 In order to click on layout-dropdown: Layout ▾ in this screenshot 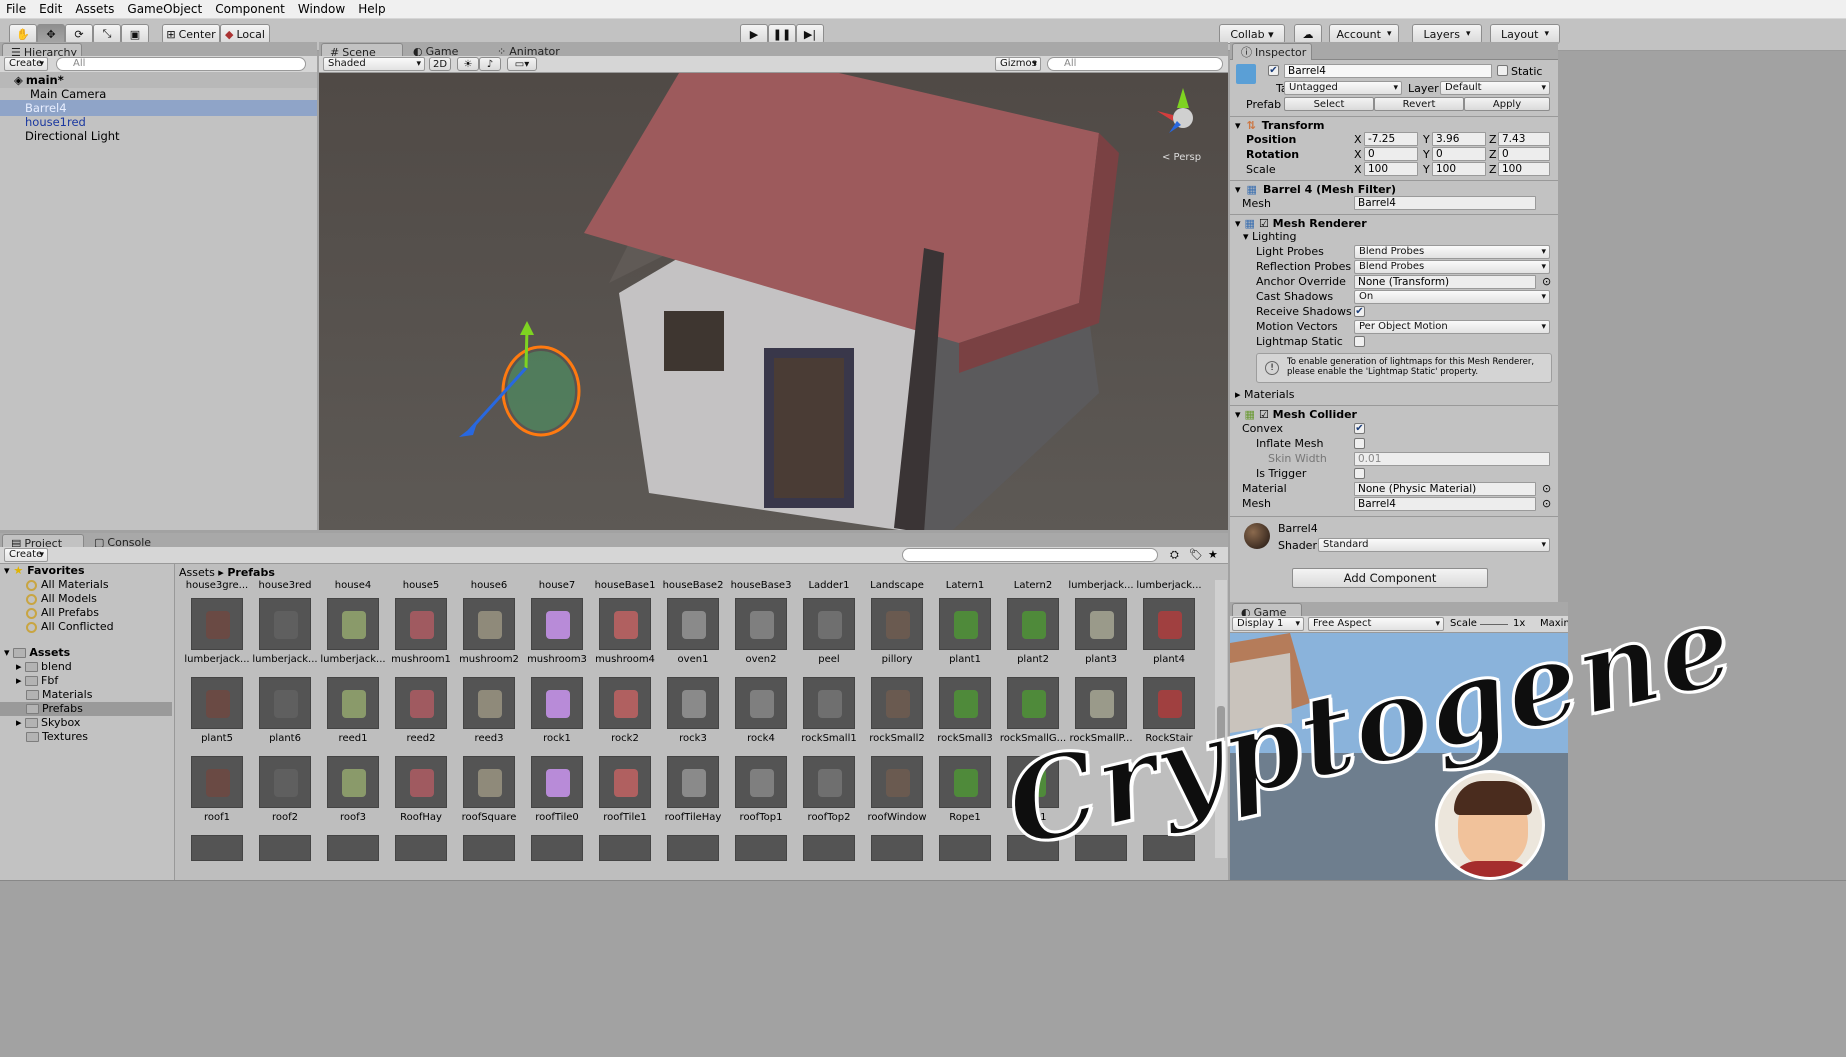, I will do `click(1525, 34)`.